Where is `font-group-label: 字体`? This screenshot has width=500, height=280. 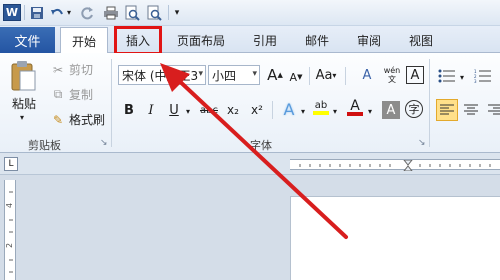 font-group-label: 字体 is located at coordinates (261, 145).